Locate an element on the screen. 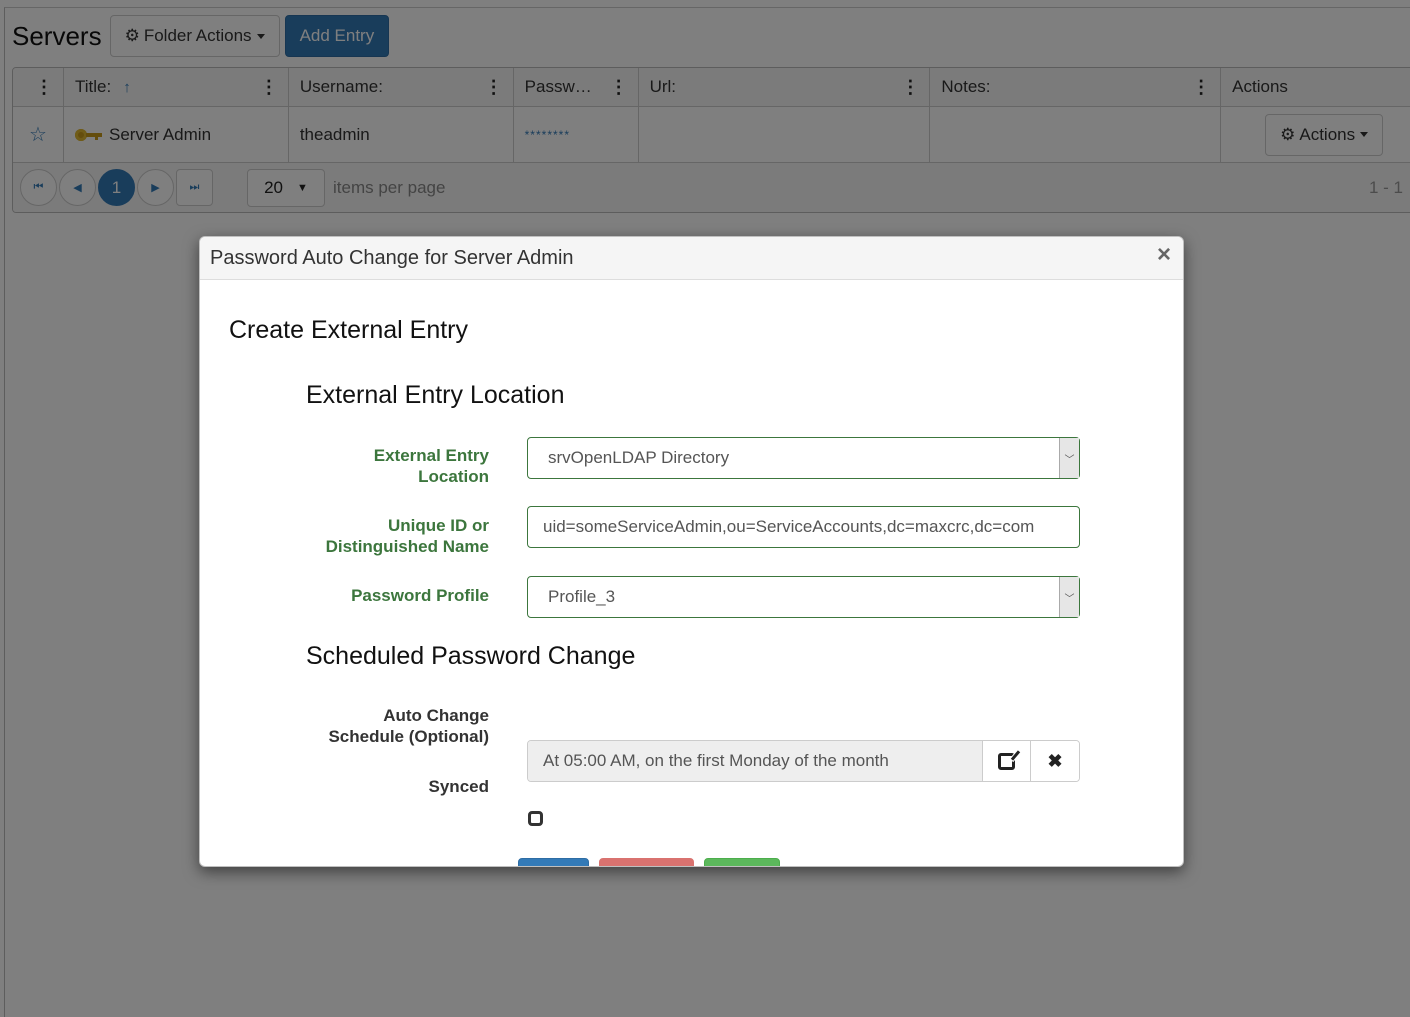  synced-checkbox is located at coordinates (535, 818).